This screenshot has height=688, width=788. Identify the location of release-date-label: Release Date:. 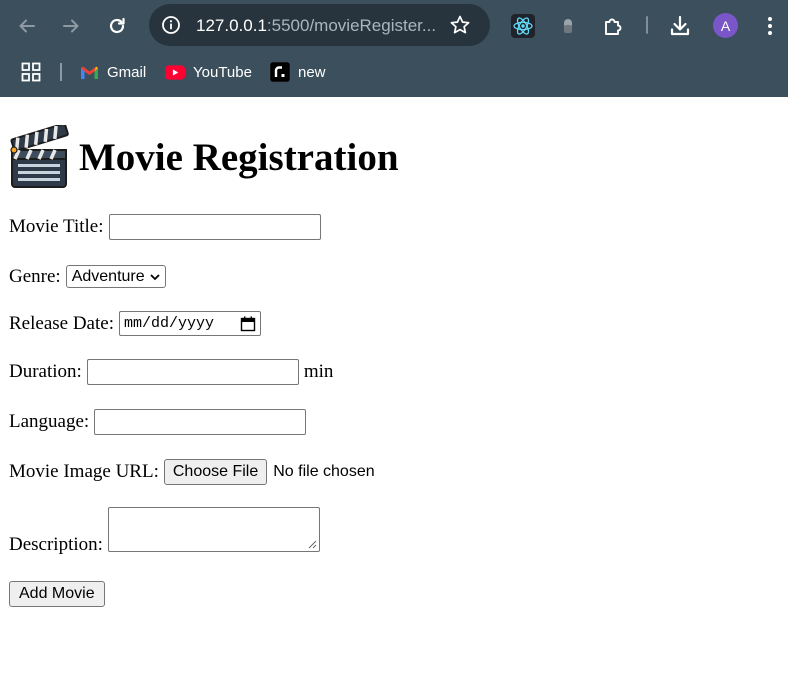
(61, 323).